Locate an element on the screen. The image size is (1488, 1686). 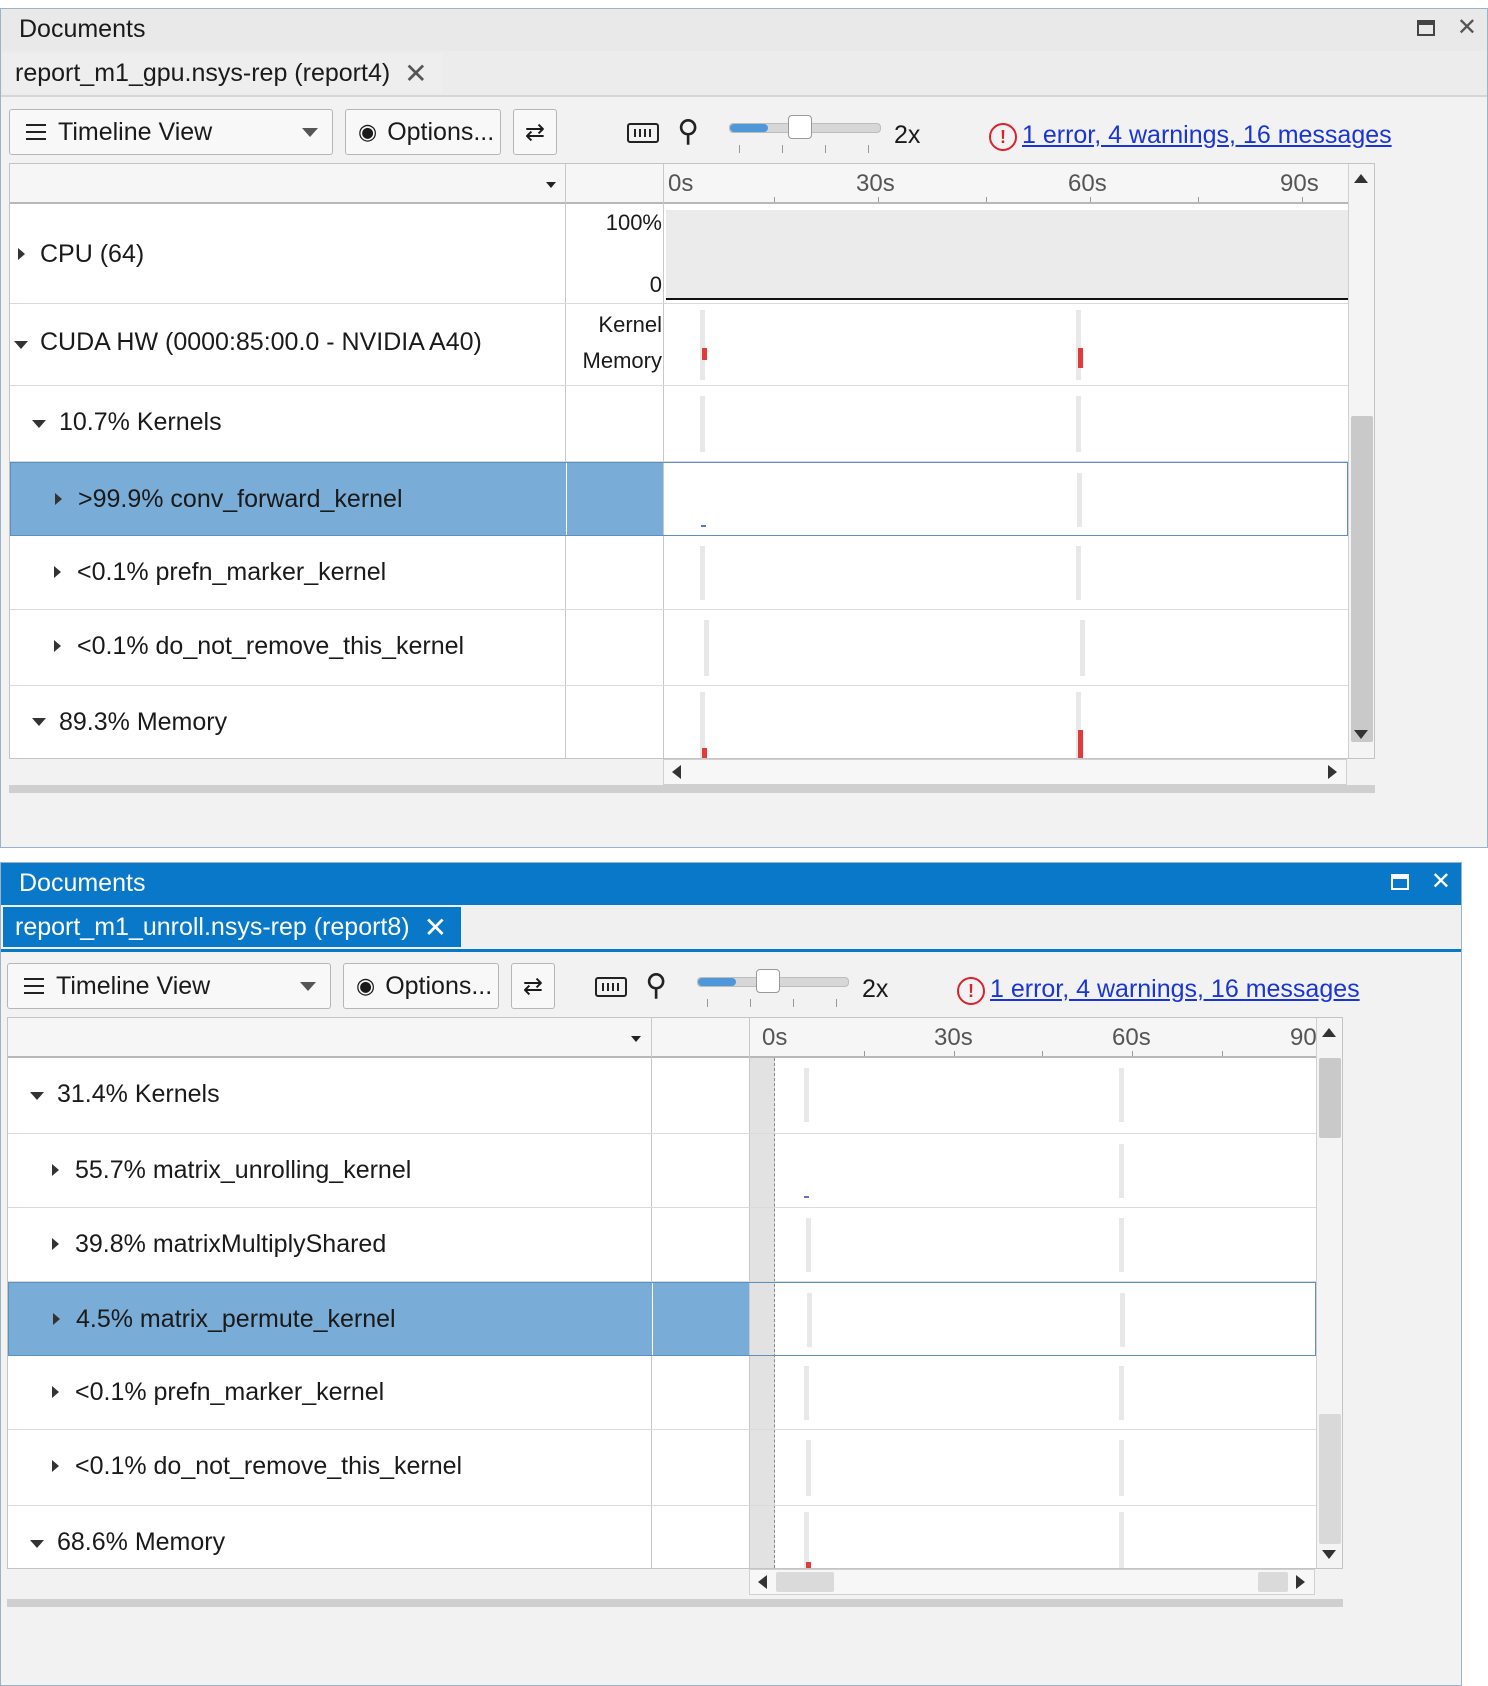
timeline-header-row: 0s 30s 60s 90s is located at coordinates (692, 184).